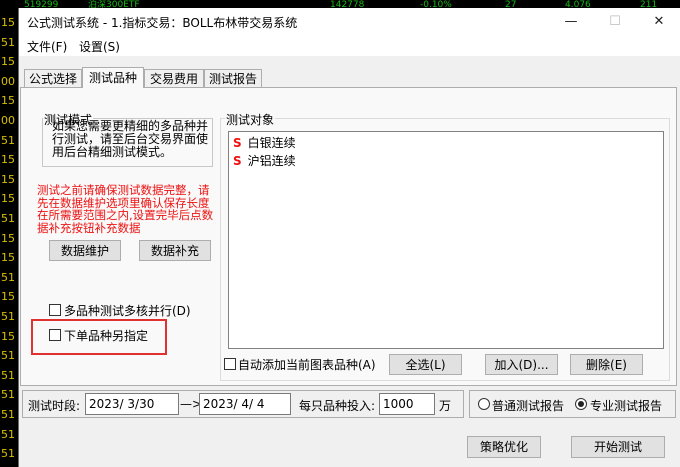  Describe the element at coordinates (606, 364) in the screenshot. I see `delete-button: 删除(E)` at that location.